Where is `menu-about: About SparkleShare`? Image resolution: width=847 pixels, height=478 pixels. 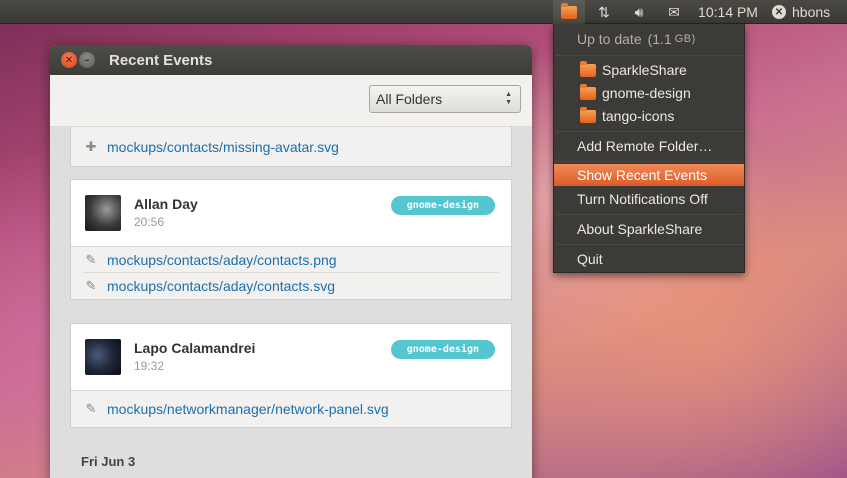
menu-about: About SparkleShare is located at coordinates (649, 229).